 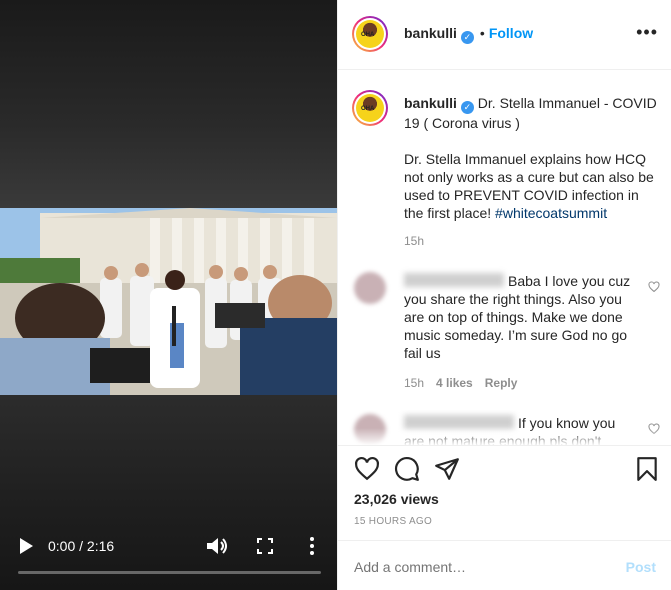 I want to click on add-comment-bar: Post, so click(x=504, y=565).